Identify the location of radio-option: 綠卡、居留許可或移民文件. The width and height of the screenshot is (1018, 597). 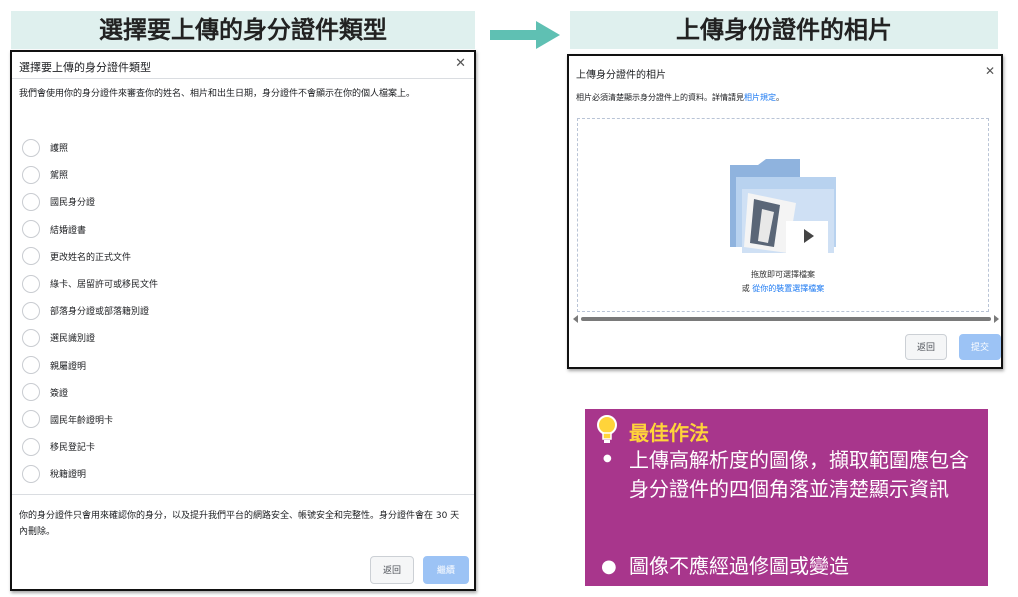
(242, 283).